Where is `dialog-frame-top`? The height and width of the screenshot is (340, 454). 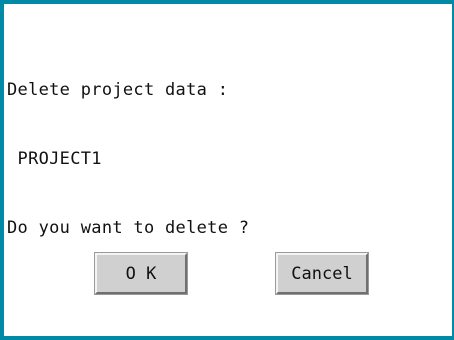 dialog-frame-top is located at coordinates (227, 2).